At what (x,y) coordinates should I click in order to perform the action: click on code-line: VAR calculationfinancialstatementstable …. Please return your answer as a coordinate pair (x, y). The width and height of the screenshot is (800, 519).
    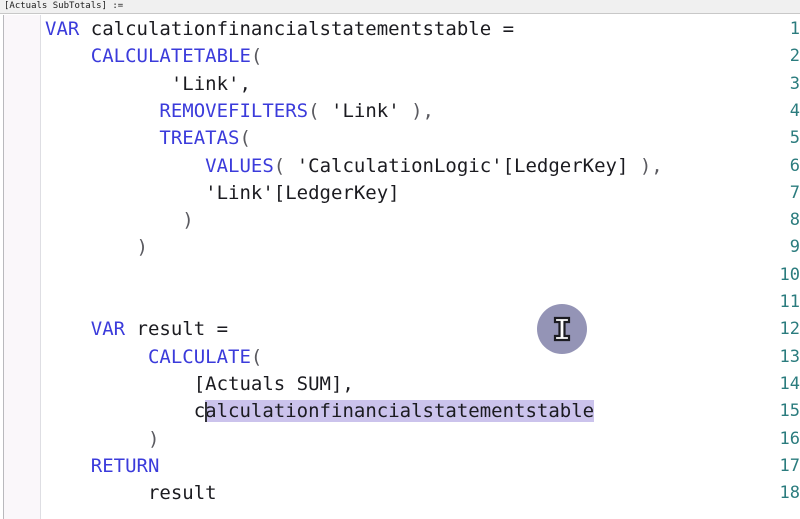
    Looking at the image, I should click on (422, 29).